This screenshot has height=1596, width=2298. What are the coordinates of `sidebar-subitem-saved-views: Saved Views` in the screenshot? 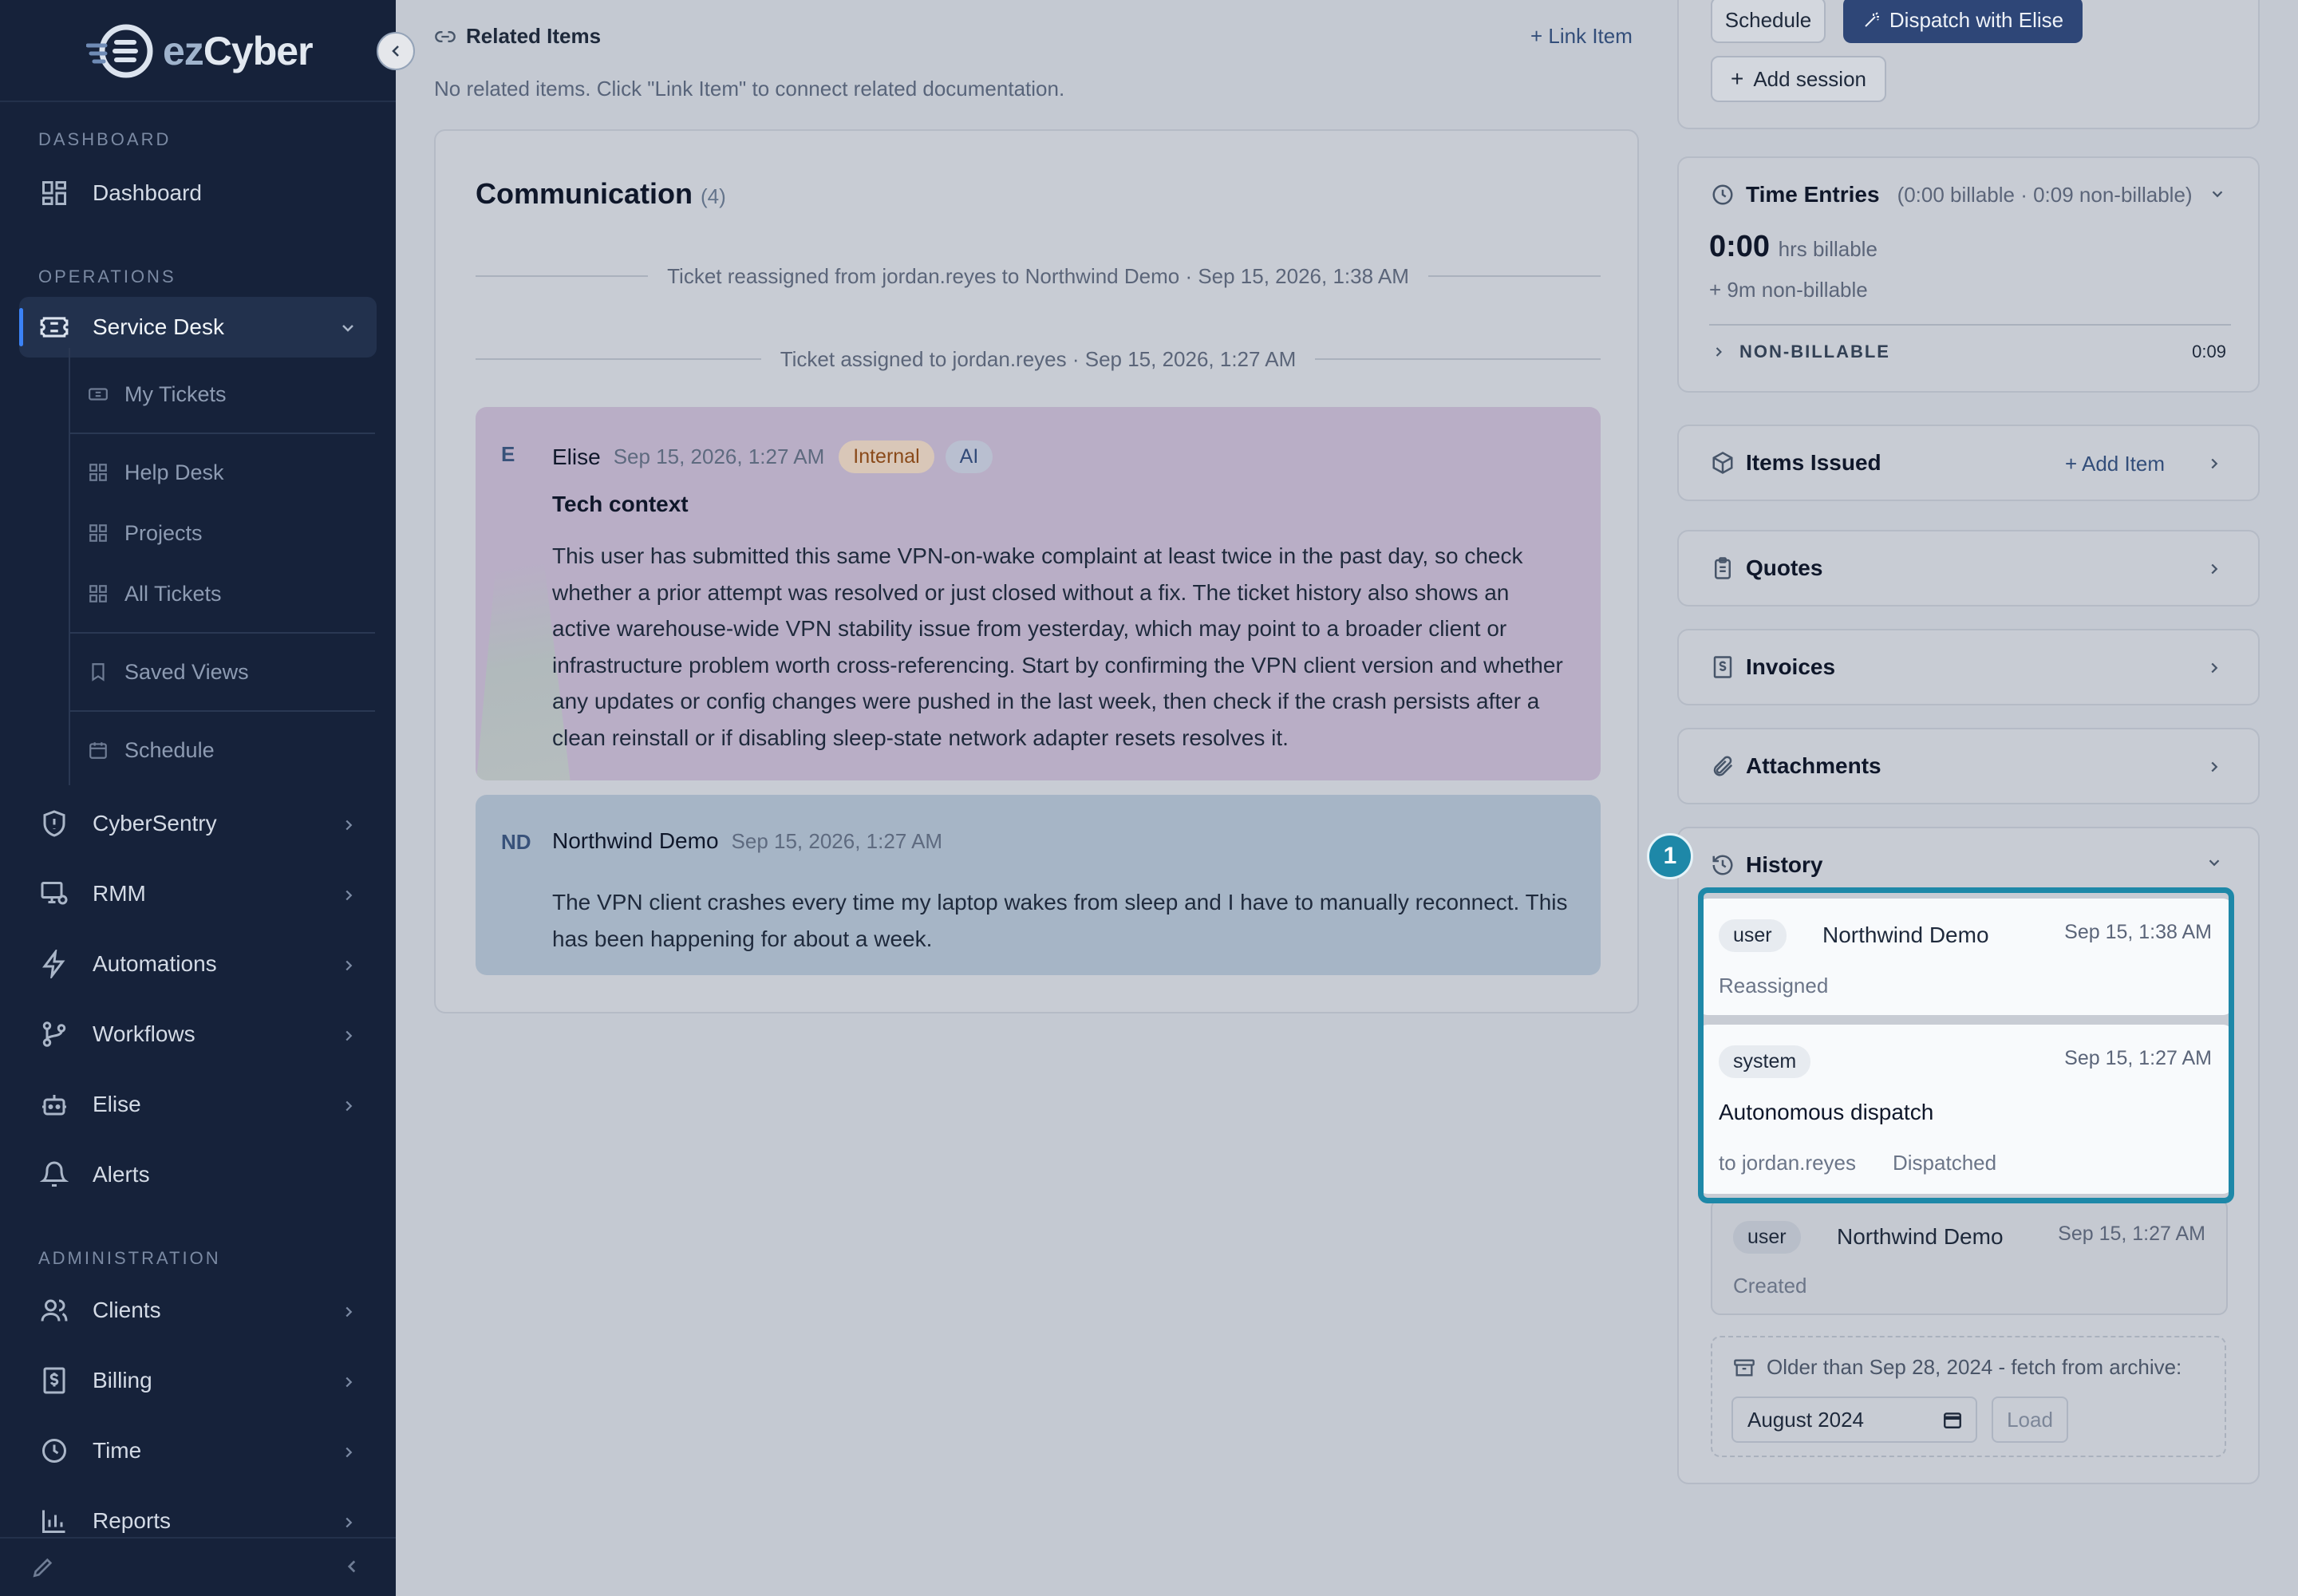 It's located at (231, 672).